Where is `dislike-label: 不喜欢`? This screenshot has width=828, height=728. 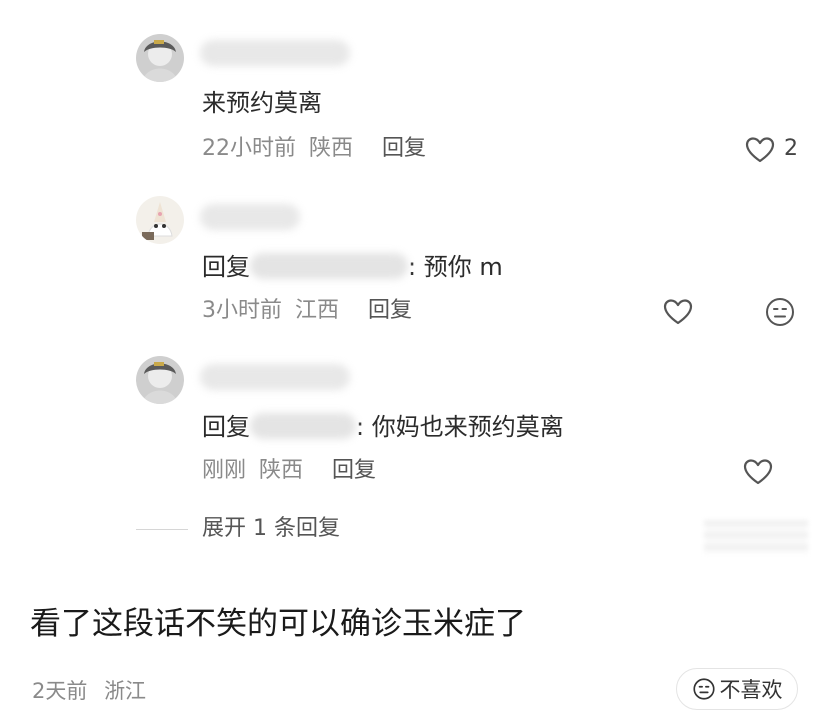
dislike-label: 不喜欢 is located at coordinates (751, 690).